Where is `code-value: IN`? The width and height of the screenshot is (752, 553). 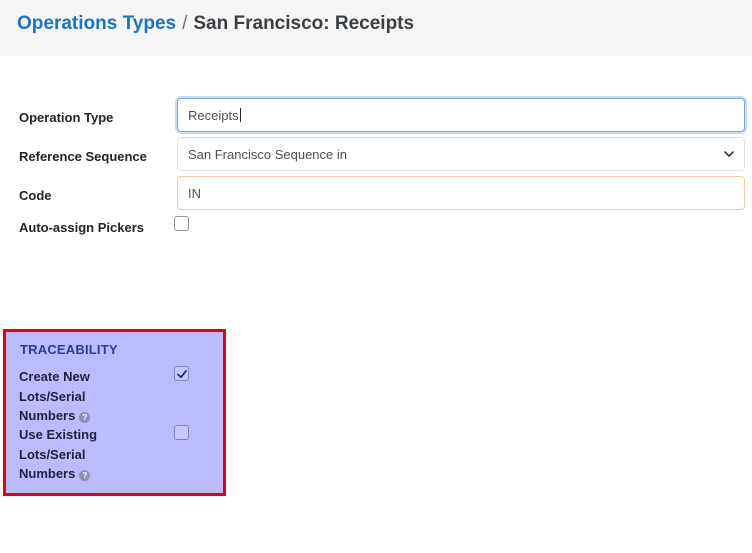
code-value: IN is located at coordinates (194, 193).